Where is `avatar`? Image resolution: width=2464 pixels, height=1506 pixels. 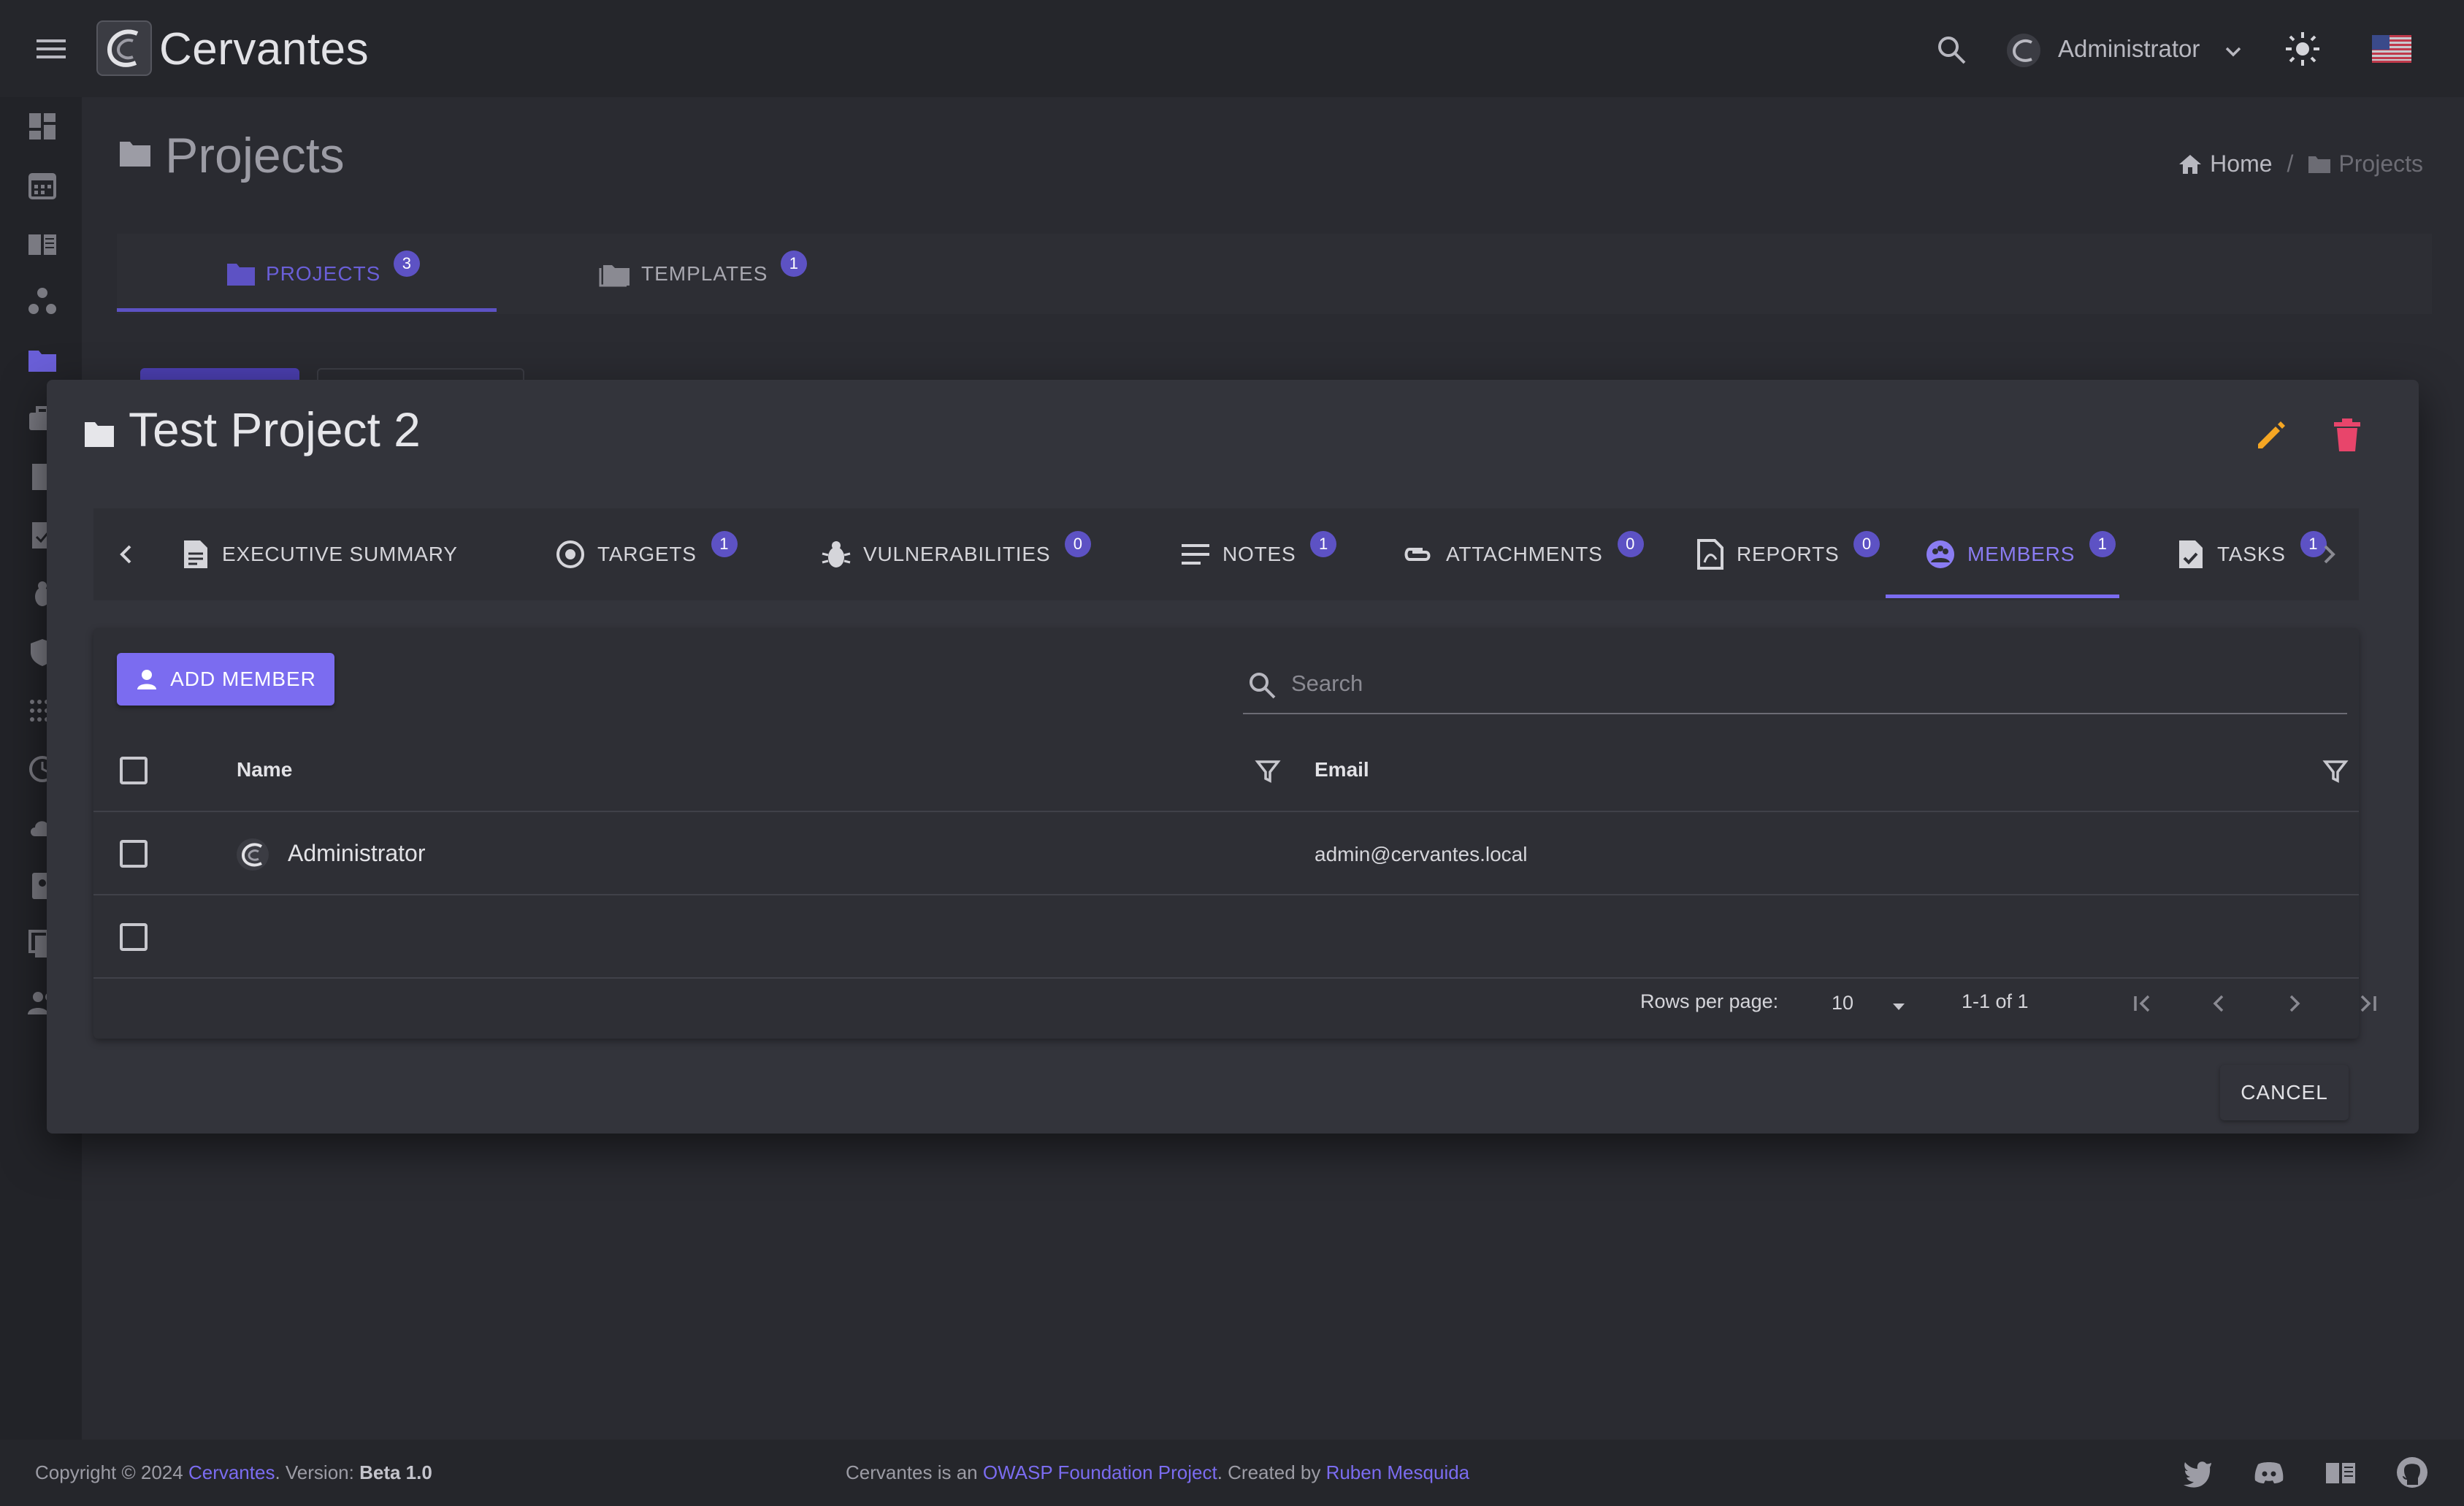 avatar is located at coordinates (252, 854).